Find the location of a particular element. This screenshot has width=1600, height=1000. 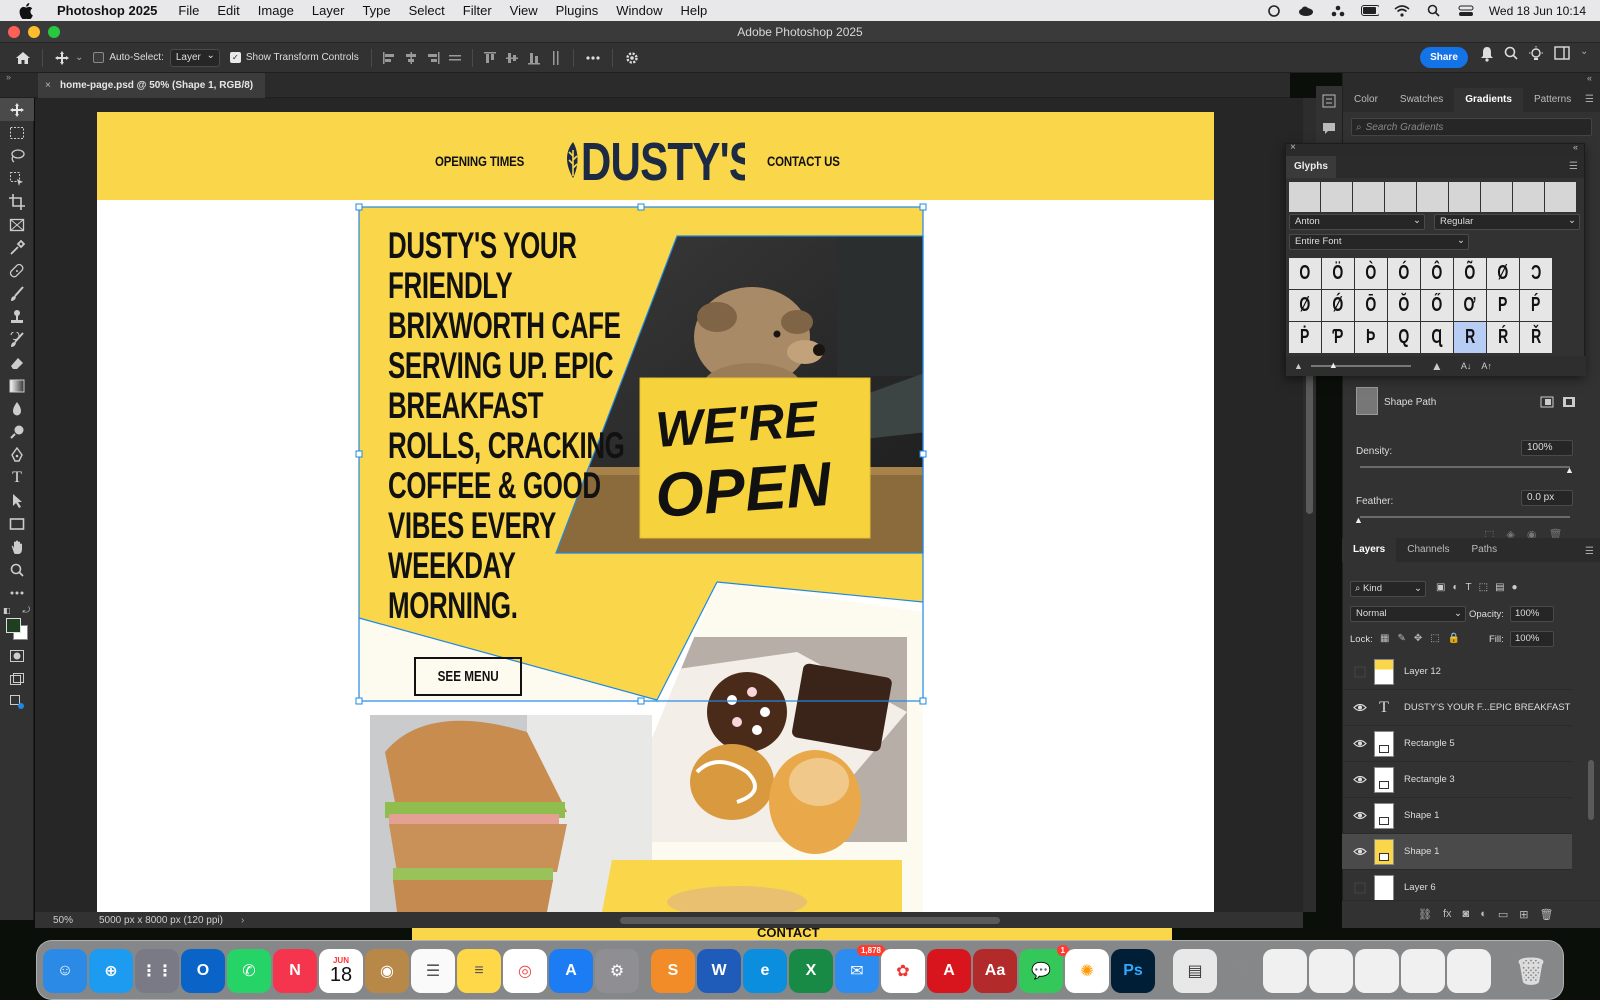

menu-view: View is located at coordinates (524, 10).